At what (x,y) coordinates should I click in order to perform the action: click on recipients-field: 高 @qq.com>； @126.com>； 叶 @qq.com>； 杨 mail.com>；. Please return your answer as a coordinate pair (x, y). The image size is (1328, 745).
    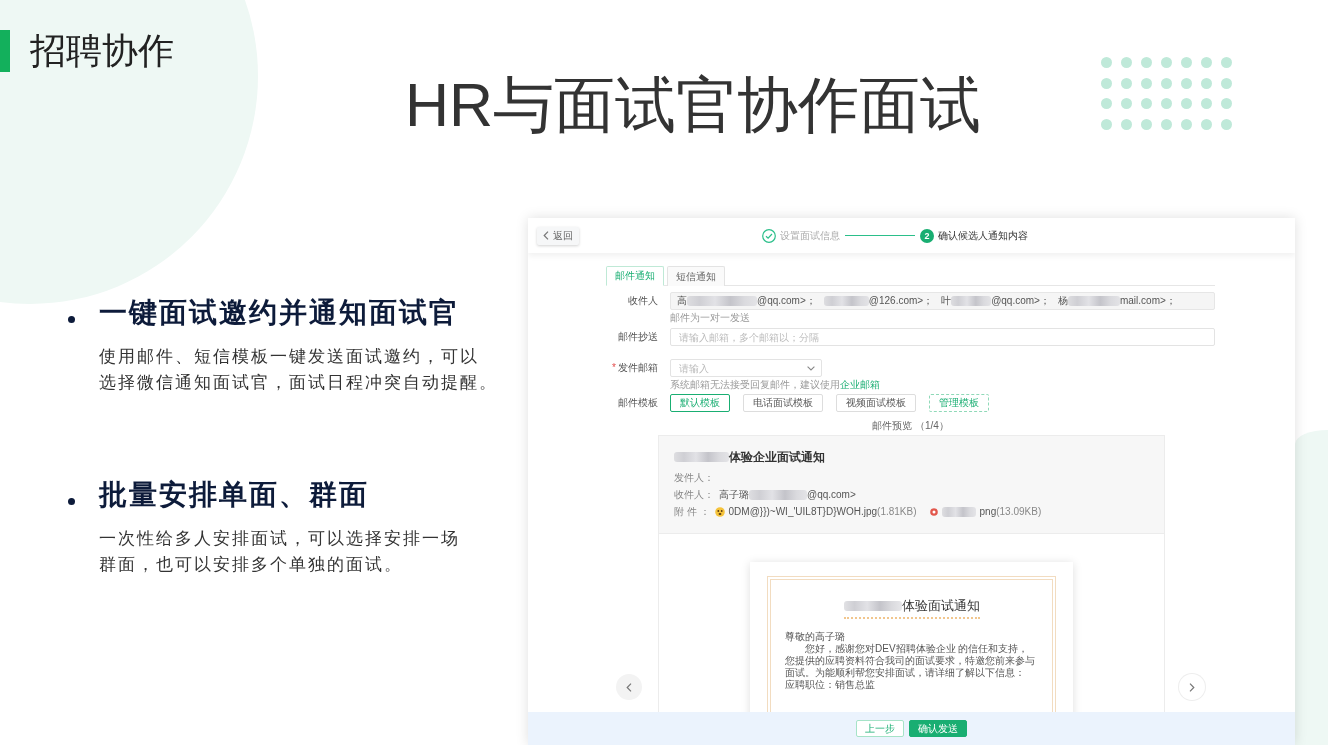
    Looking at the image, I should click on (942, 301).